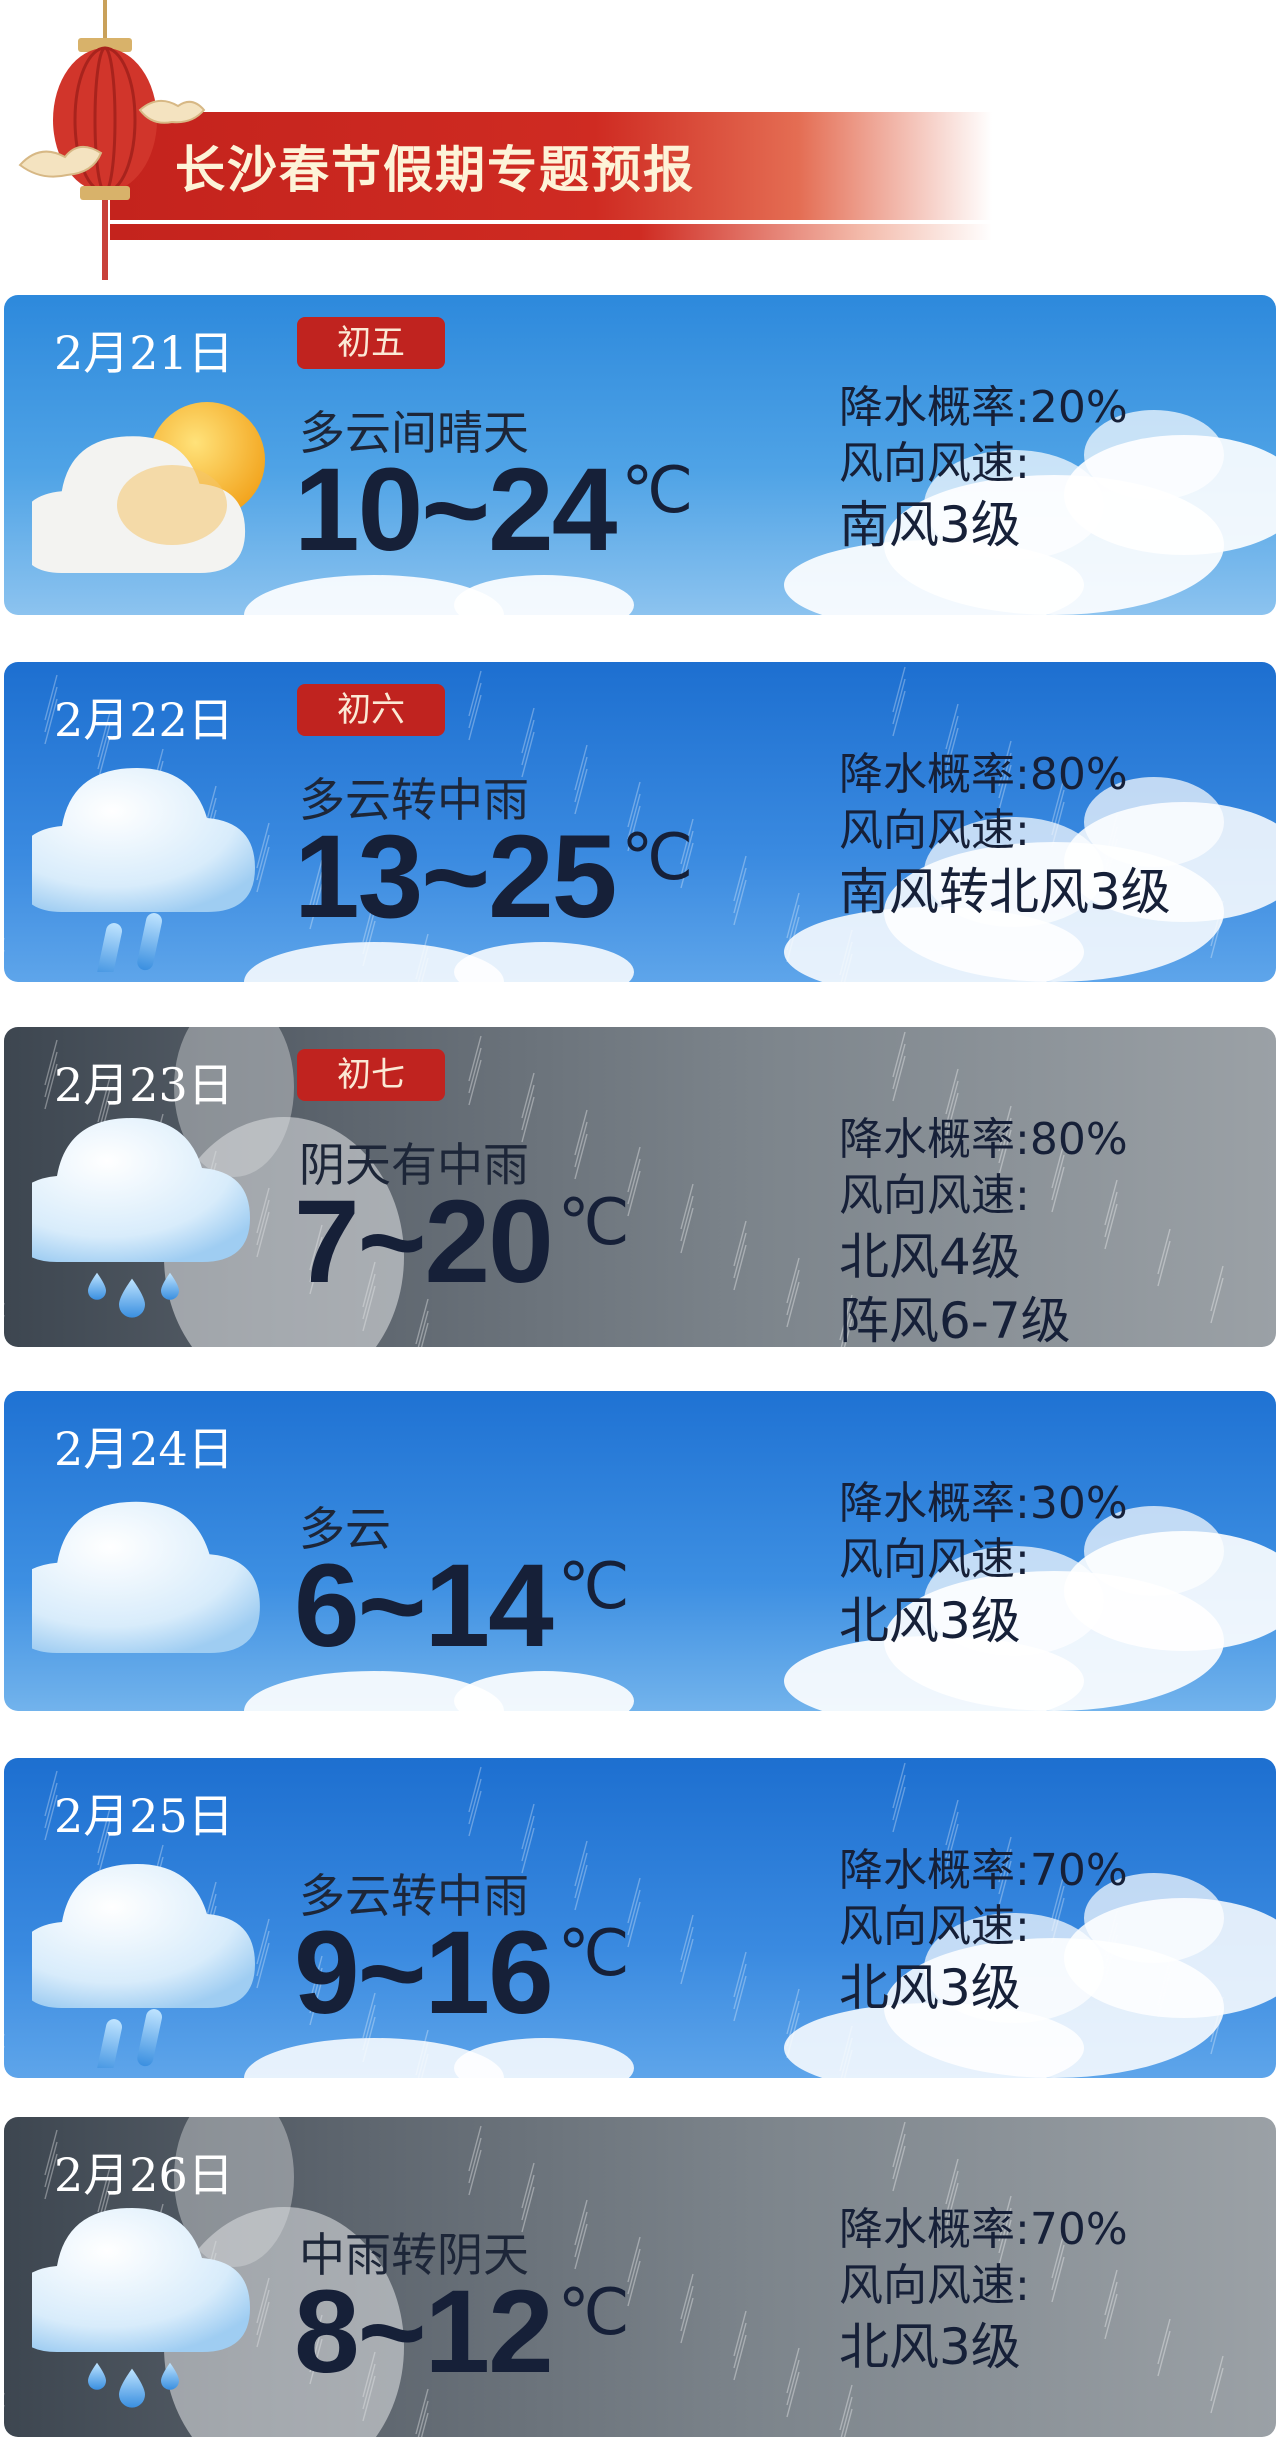 This screenshot has width=1280, height=2439. Describe the element at coordinates (144, 1449) in the screenshot. I see `day-date: 2月24日` at that location.